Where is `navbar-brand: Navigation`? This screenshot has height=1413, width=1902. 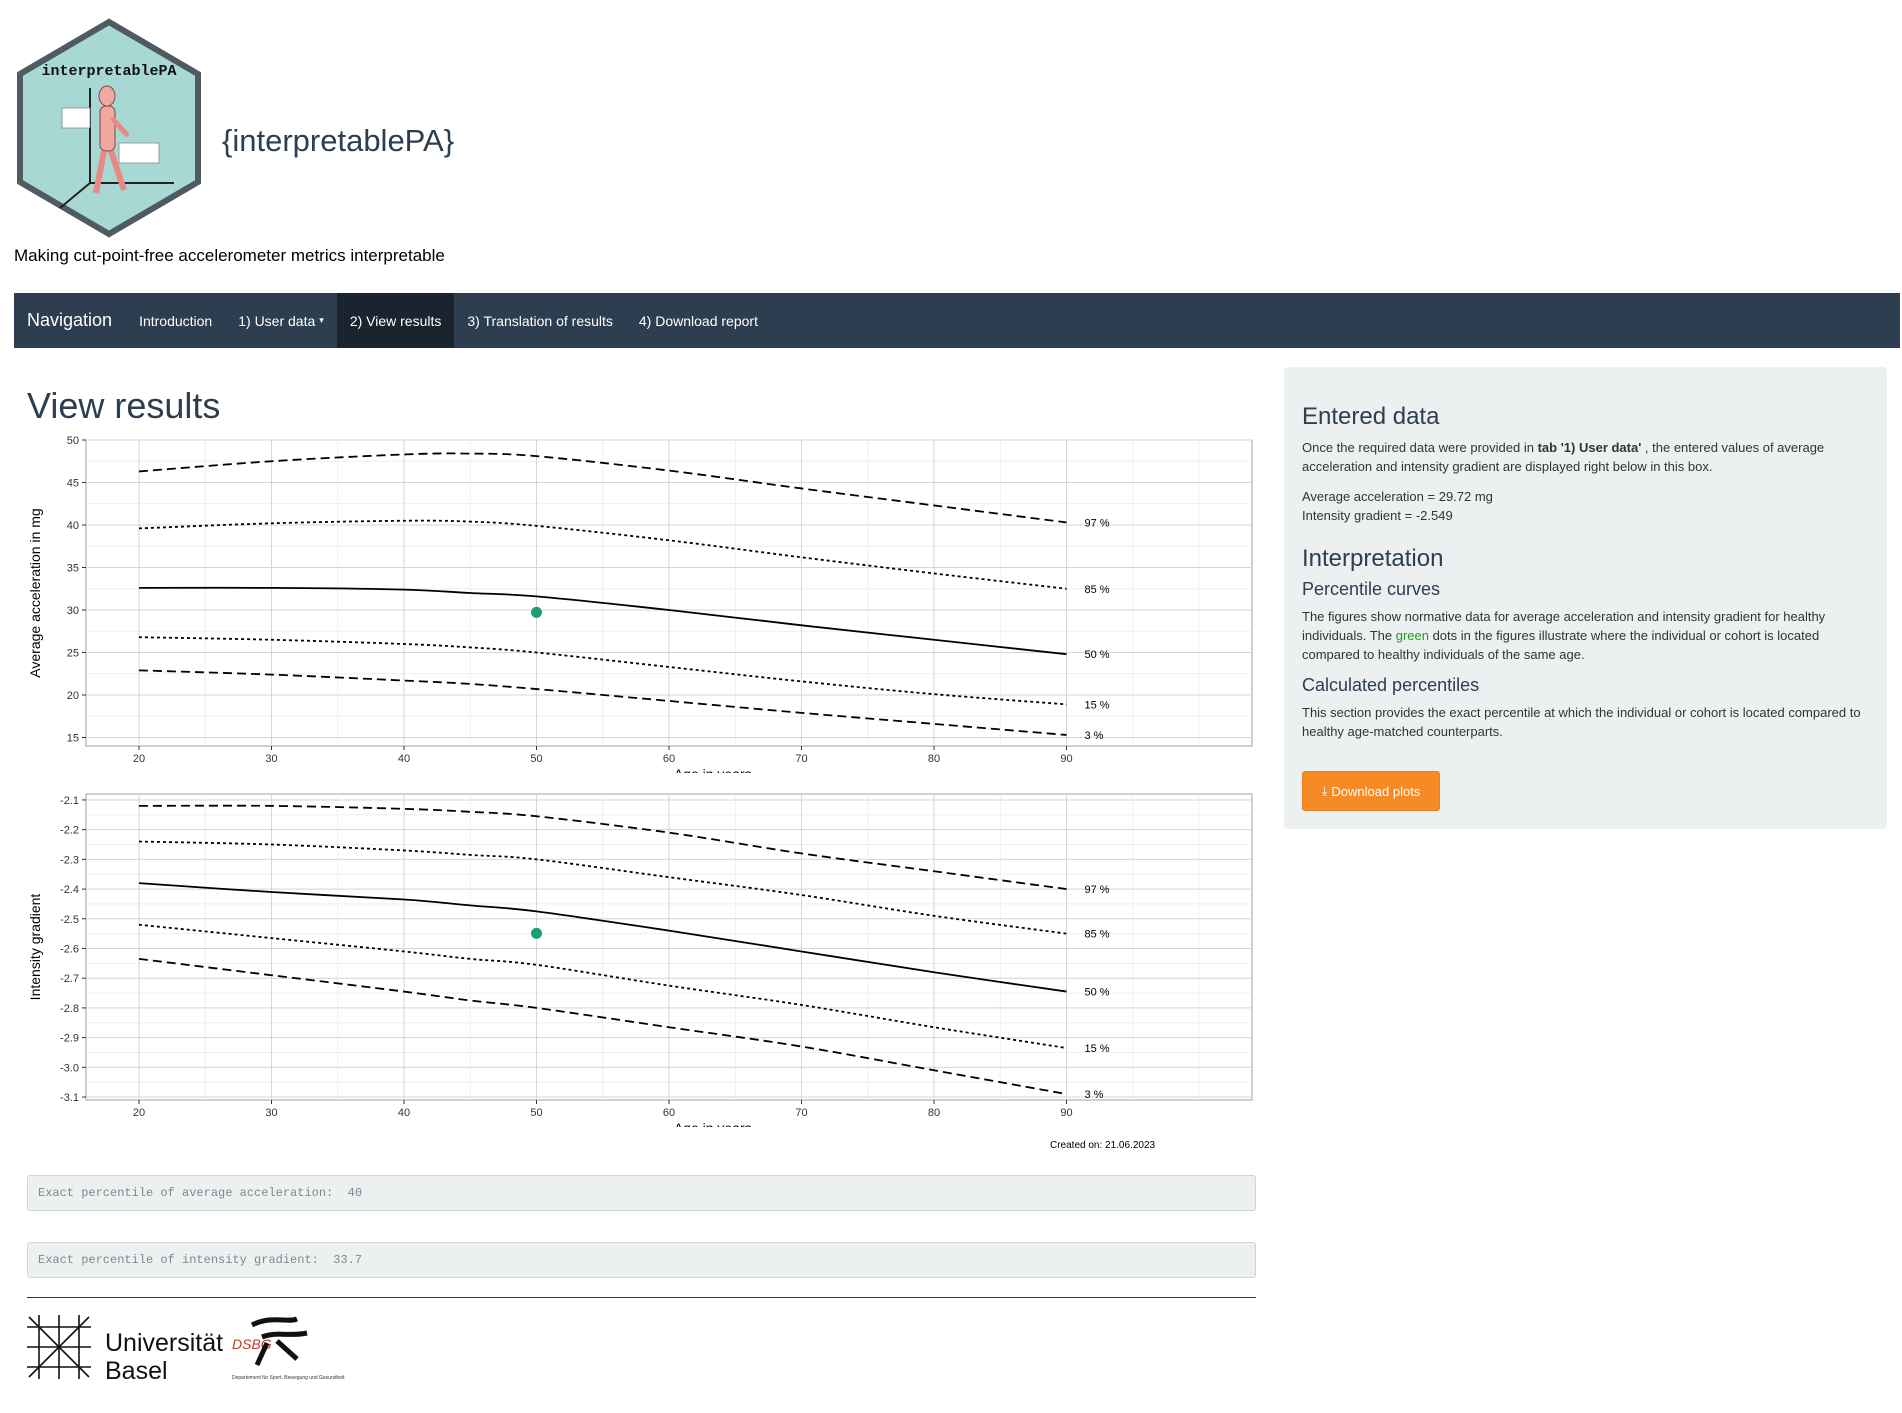 navbar-brand: Navigation is located at coordinates (70, 320).